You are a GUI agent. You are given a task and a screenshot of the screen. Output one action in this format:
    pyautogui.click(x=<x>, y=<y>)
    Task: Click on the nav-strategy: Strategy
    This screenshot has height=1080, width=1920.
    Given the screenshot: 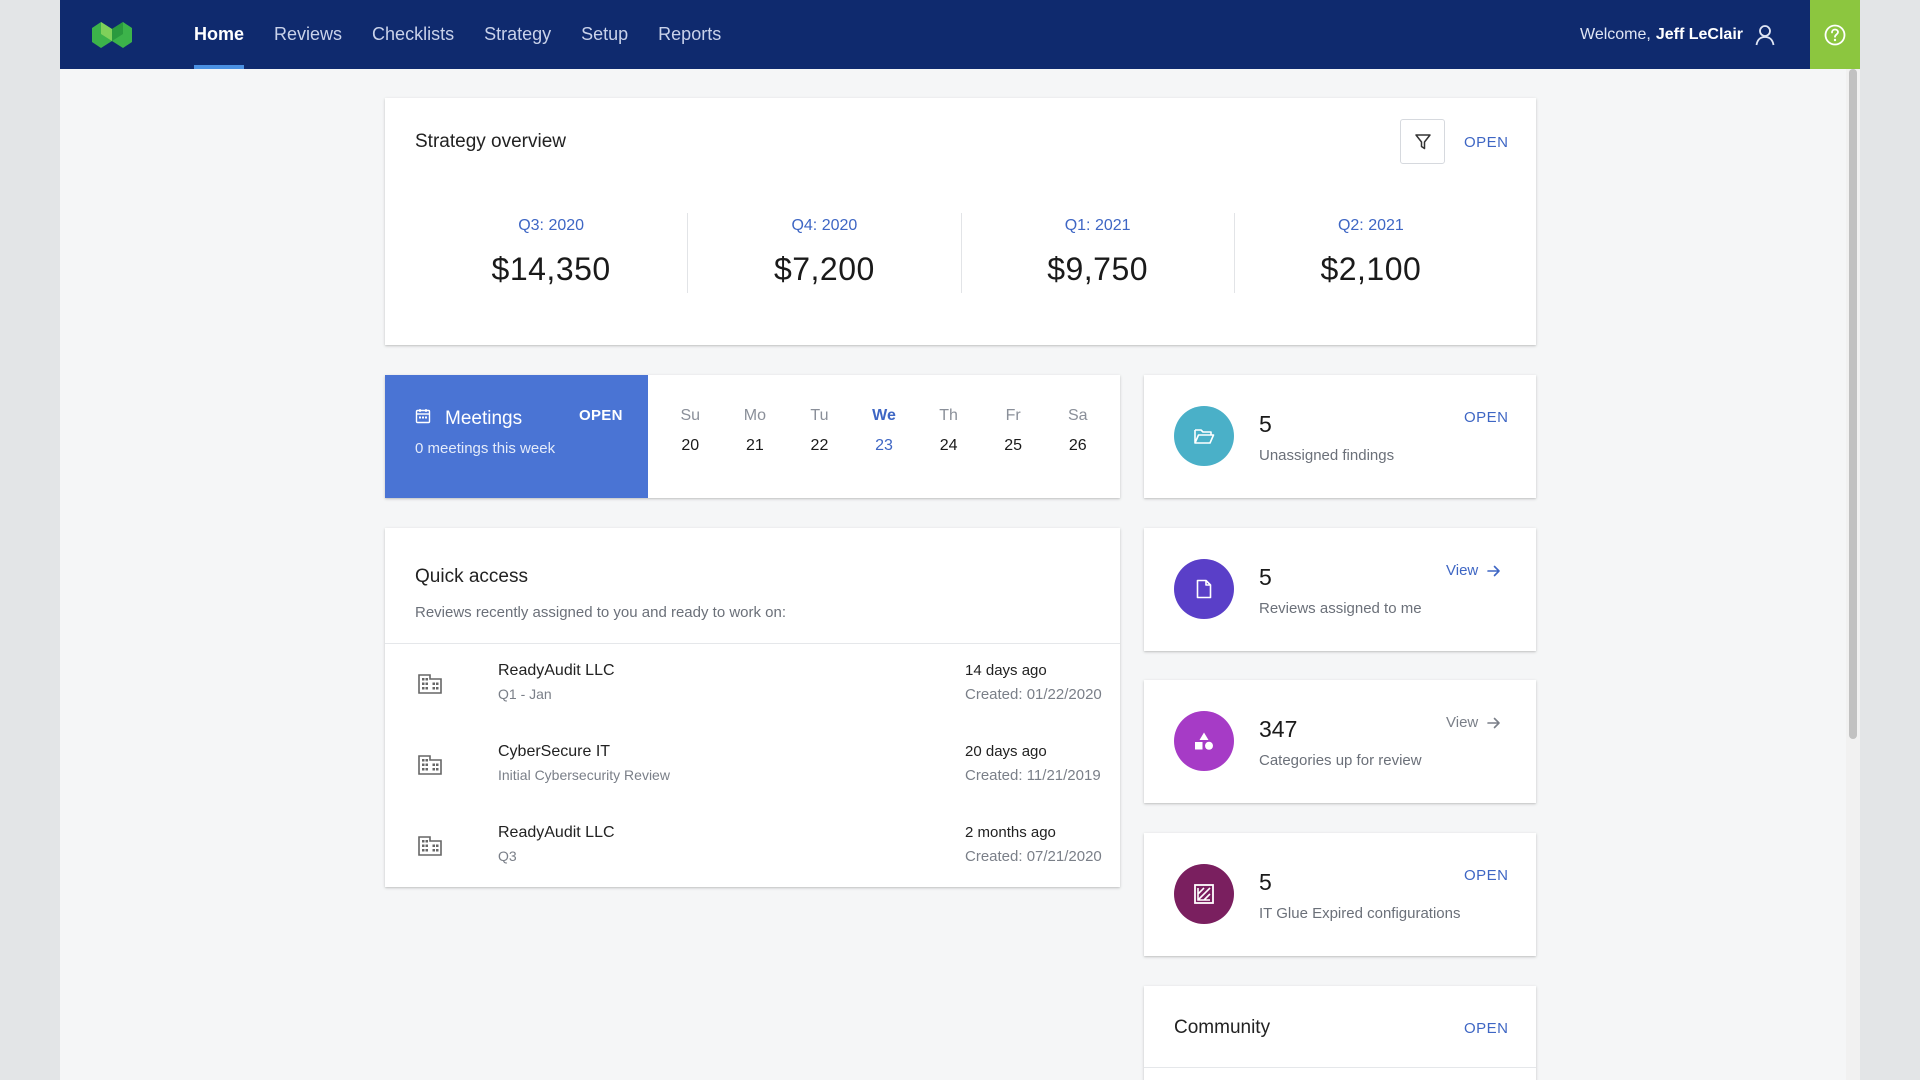 What is the action you would take?
    pyautogui.click(x=517, y=34)
    